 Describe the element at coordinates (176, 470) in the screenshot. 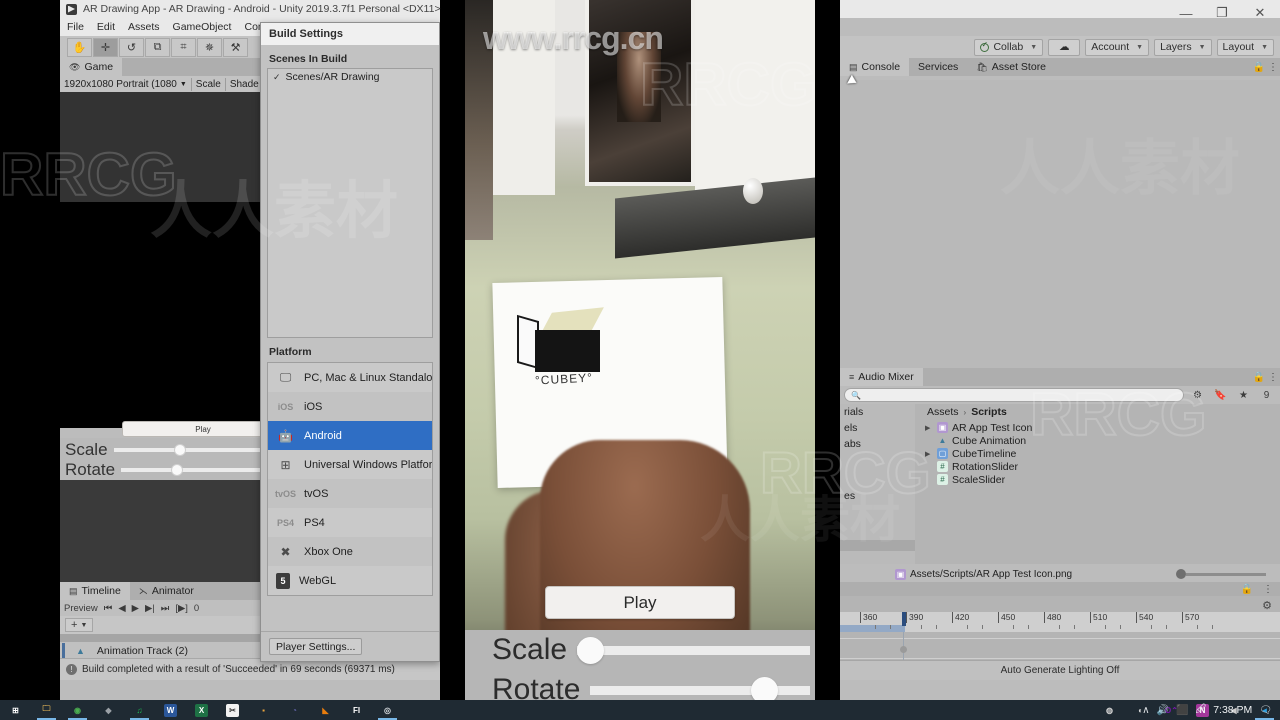

I see `rotate-slider-knob` at that location.